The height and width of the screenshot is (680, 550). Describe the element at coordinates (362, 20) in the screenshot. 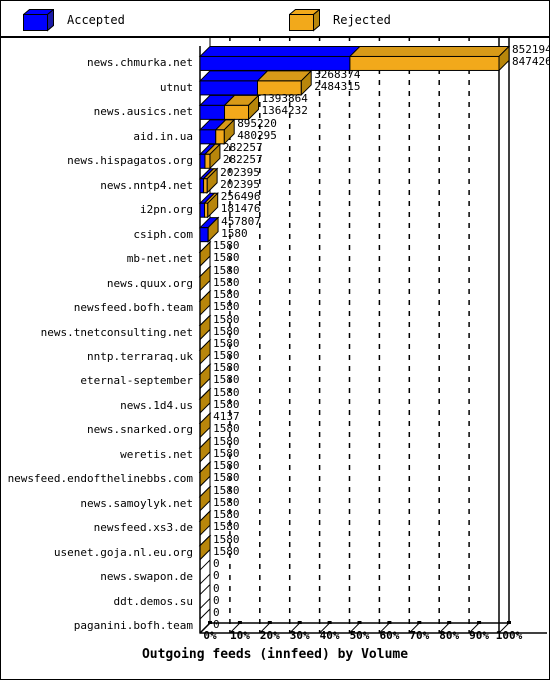

I see `legend-label-rejected: Rejected` at that location.